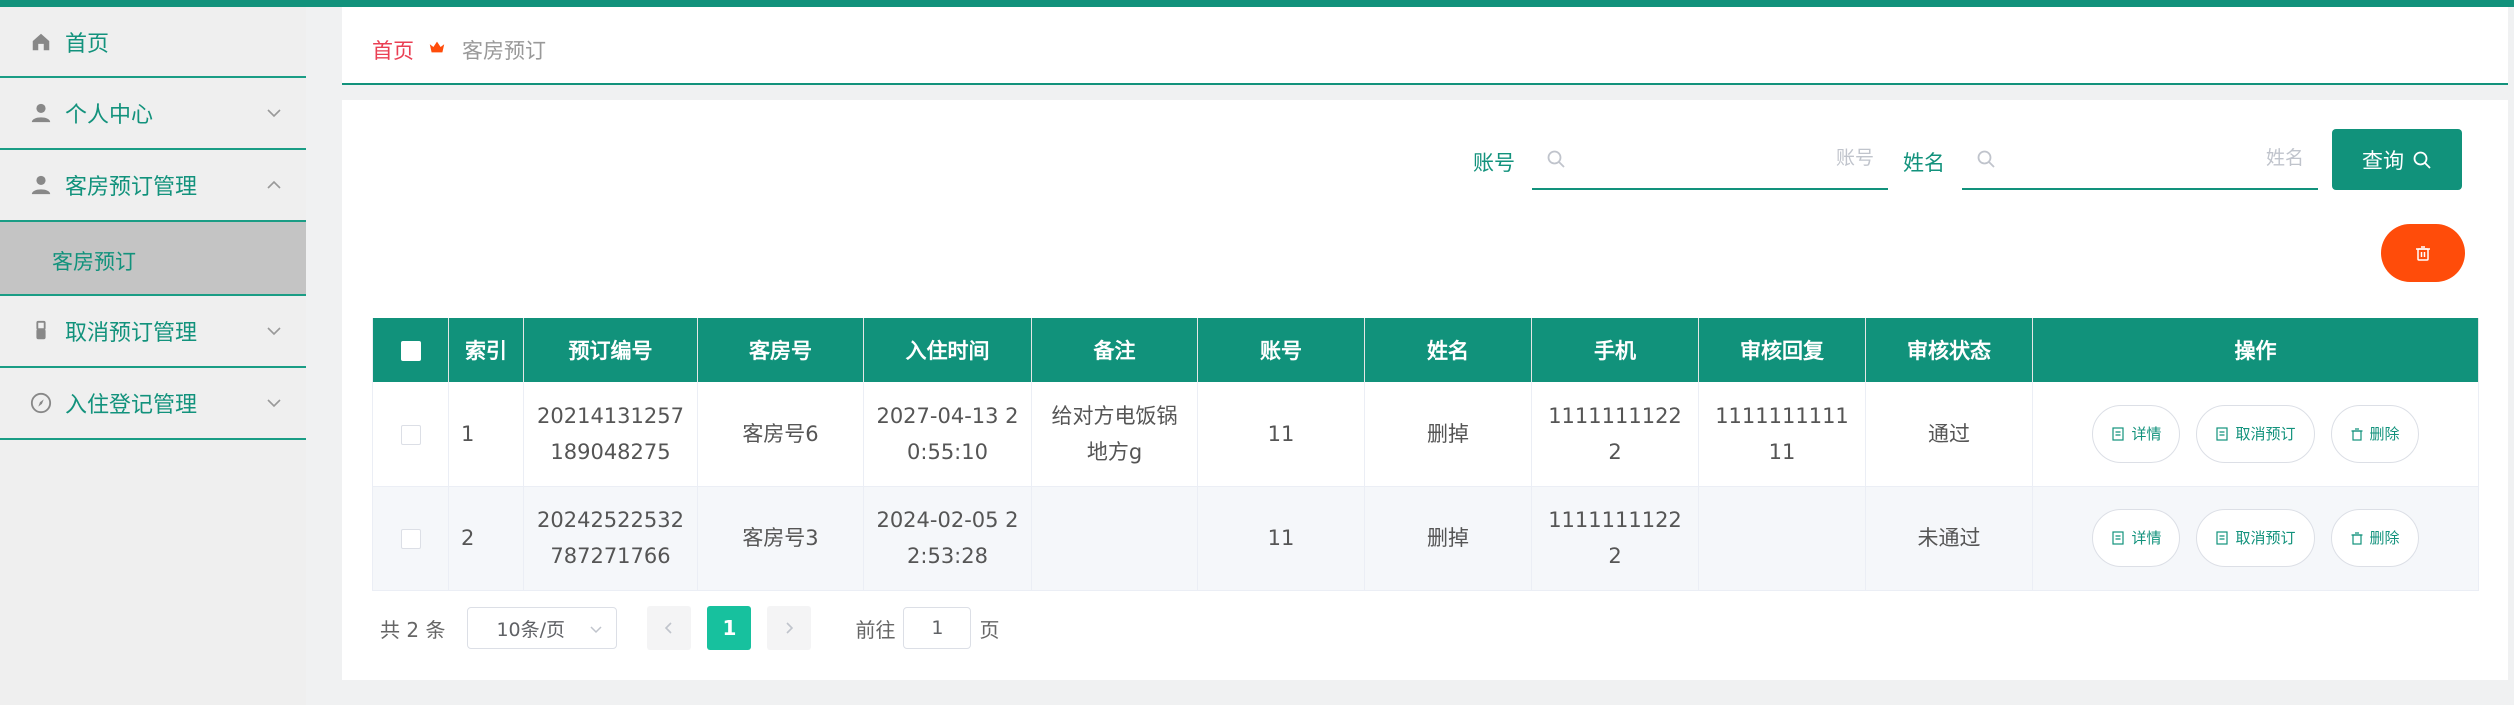  I want to click on chevron-up-icon, so click(274, 184).